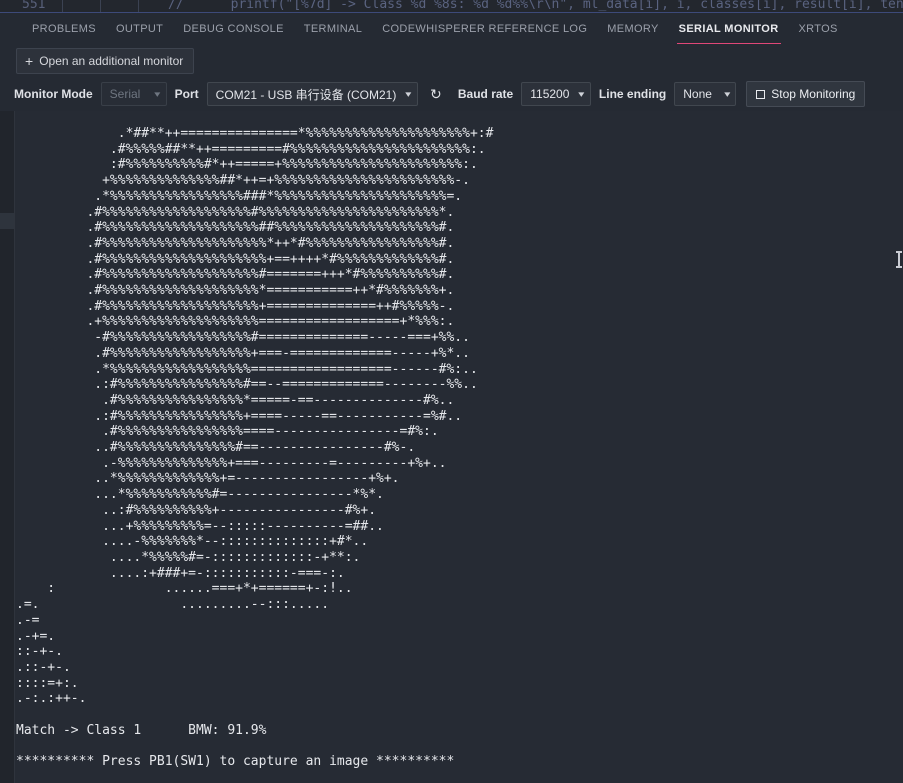 Image resolution: width=903 pixels, height=783 pixels. Describe the element at coordinates (899, 259) in the screenshot. I see `text-cursor-icon` at that location.